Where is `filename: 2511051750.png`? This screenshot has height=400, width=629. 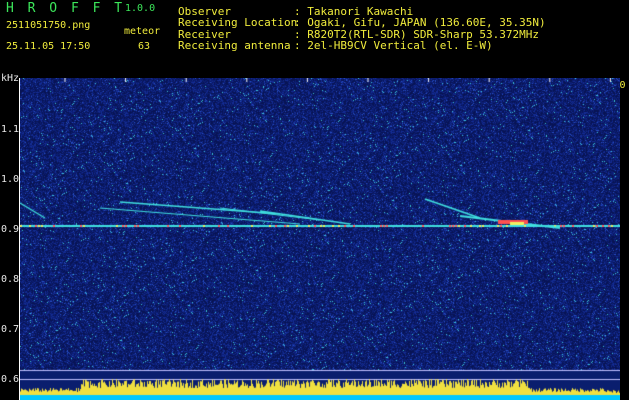 filename: 2511051750.png is located at coordinates (48, 25).